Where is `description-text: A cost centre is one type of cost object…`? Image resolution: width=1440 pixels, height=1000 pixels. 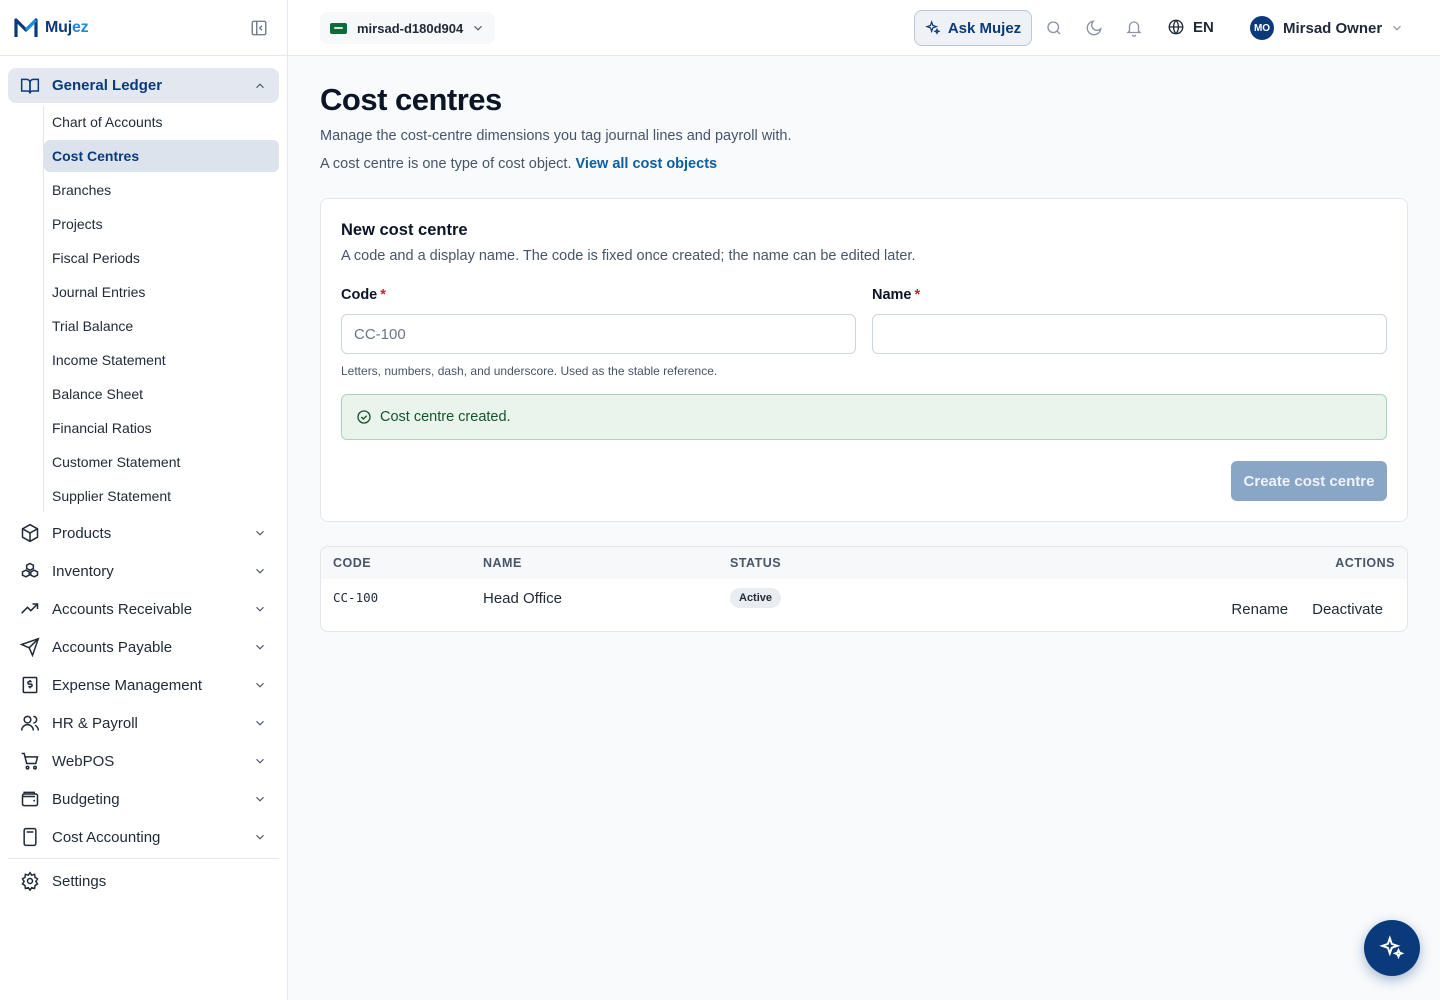
description-text: A cost centre is one type of cost object… is located at coordinates (446, 164).